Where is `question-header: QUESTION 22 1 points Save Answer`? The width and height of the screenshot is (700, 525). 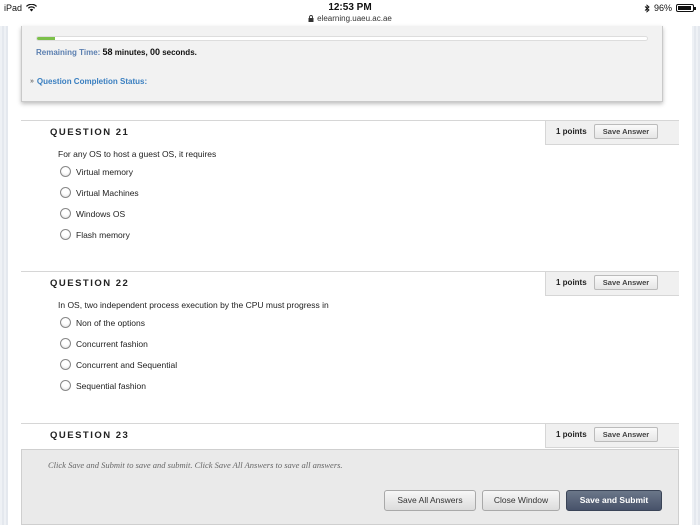
question-header: QUESTION 22 1 points Save Answer is located at coordinates (350, 283).